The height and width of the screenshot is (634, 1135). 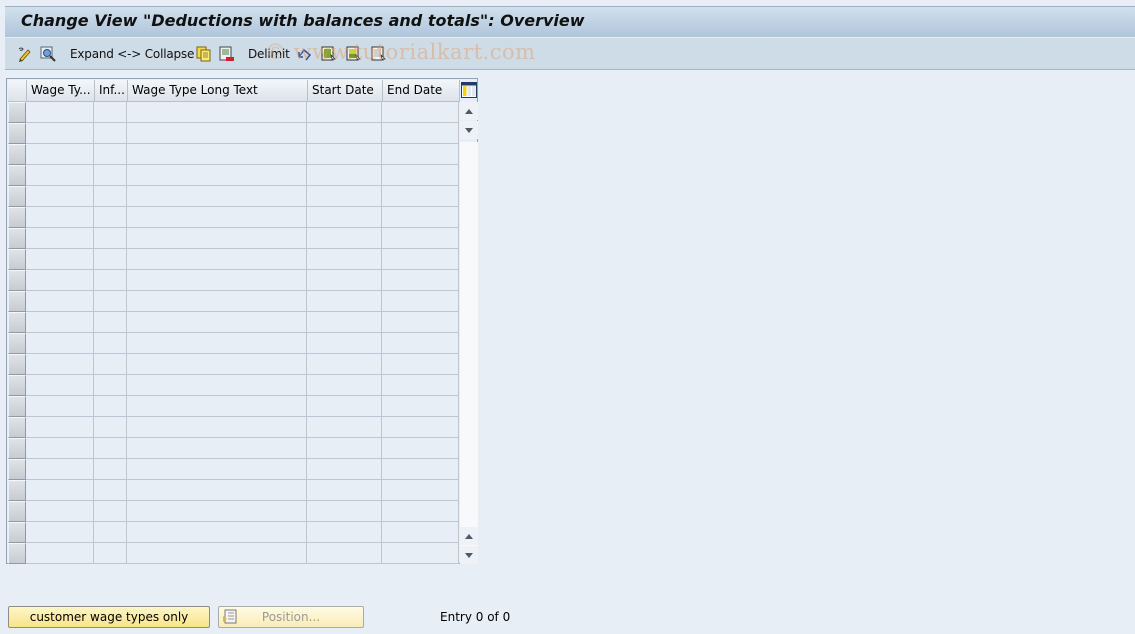 I want to click on column-header-long-text: Wage Type Long Text, so click(x=218, y=91).